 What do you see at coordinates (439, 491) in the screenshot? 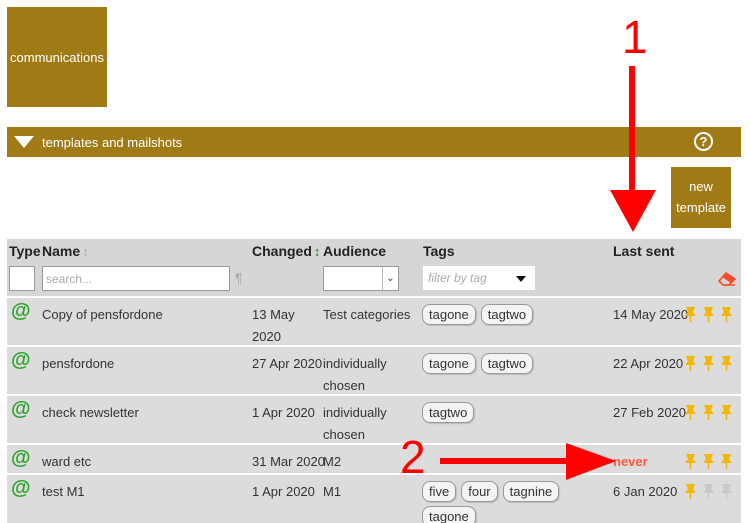
I see `tag-chip: five` at bounding box center [439, 491].